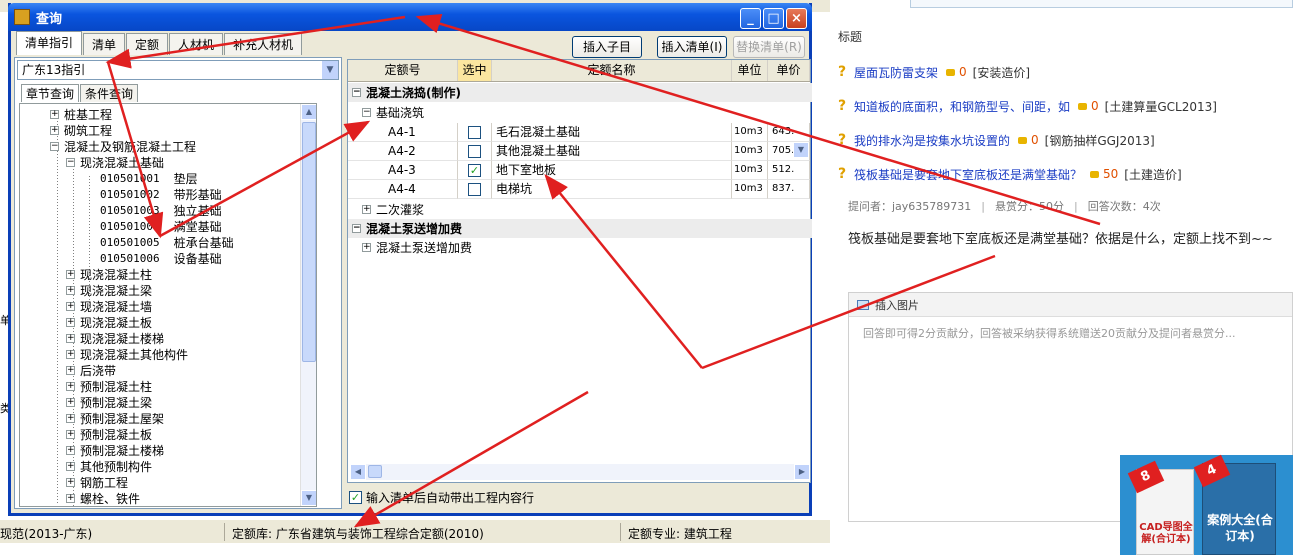 This screenshot has width=1293, height=555. I want to click on col-quota-name: 定额名称, so click(612, 70).